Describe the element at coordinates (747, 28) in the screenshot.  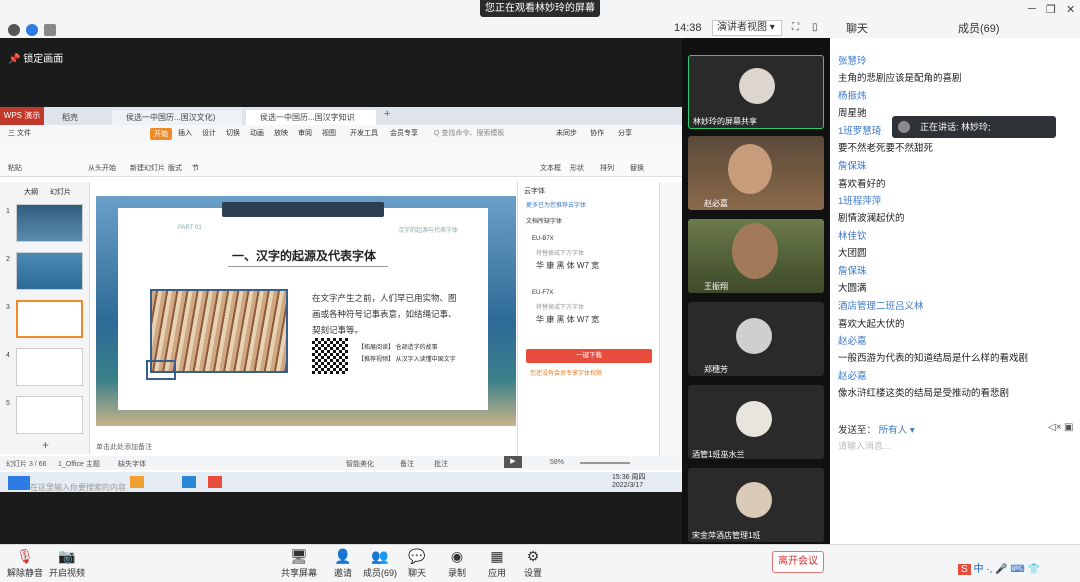
I see `view-mode-select: 演讲者视图 ▾` at that location.